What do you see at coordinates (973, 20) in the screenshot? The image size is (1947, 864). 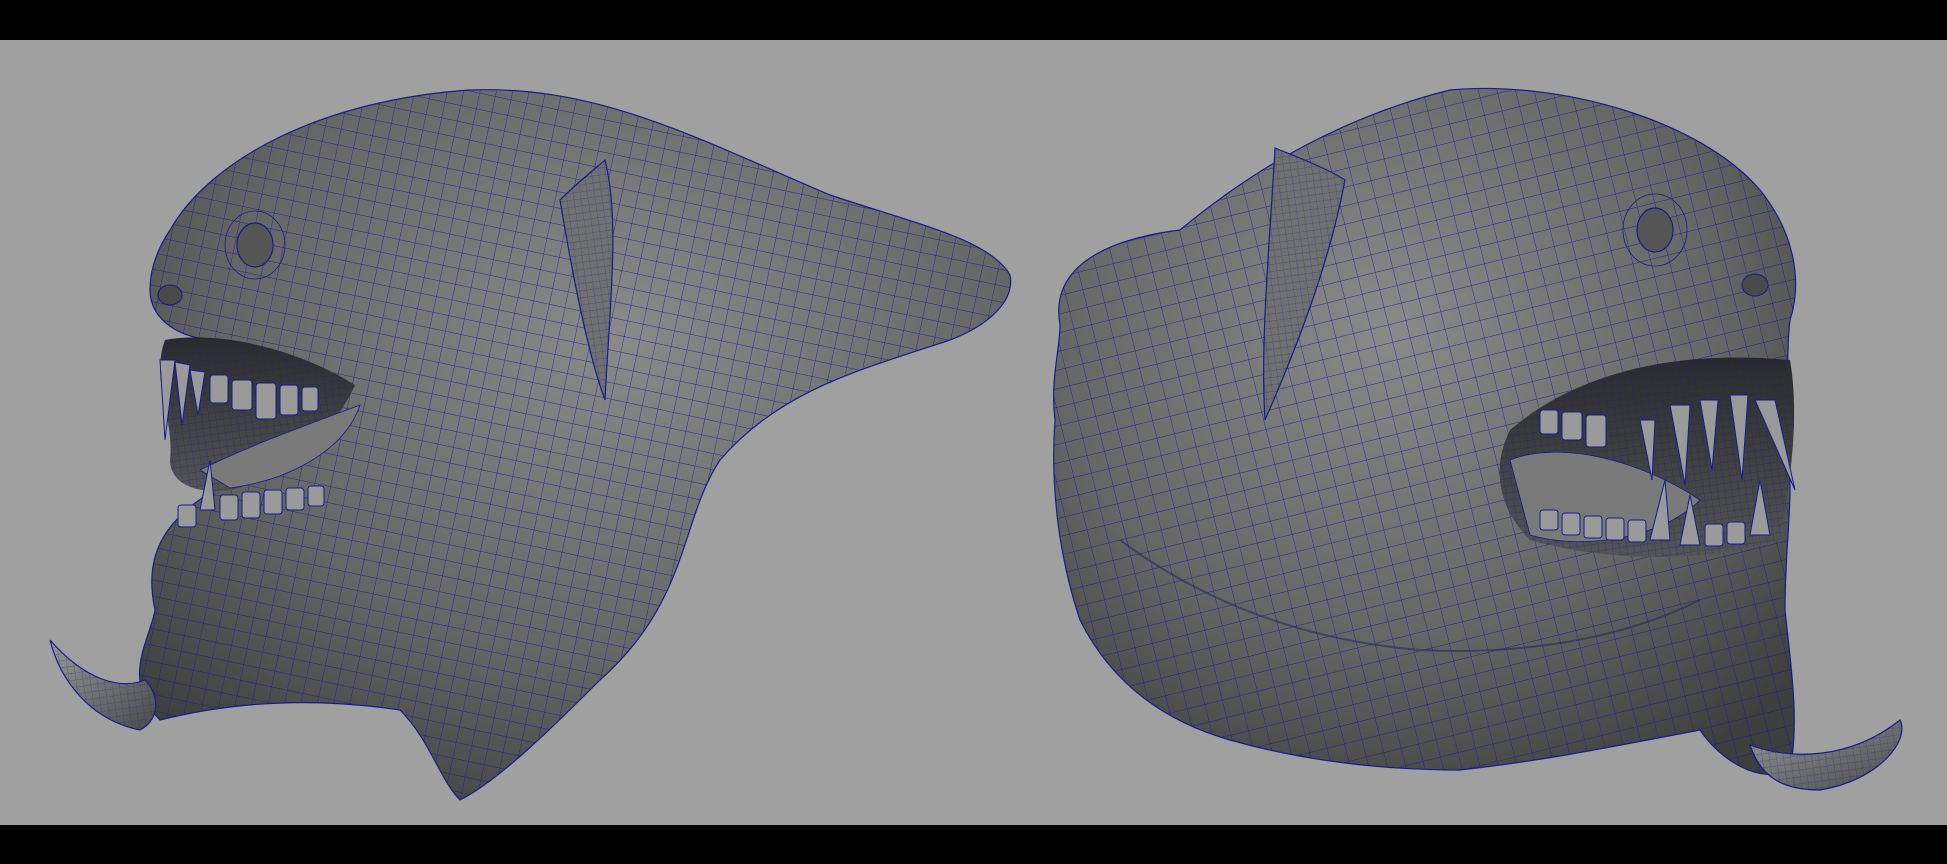 I see `letterbox-top` at bounding box center [973, 20].